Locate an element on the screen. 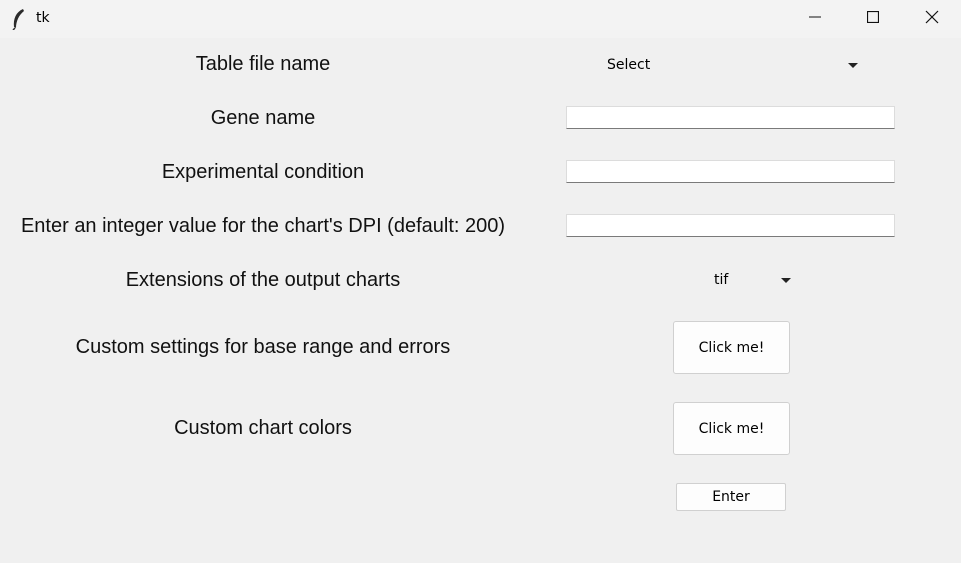 This screenshot has width=961, height=563. title-bar: tk is located at coordinates (480, 19).